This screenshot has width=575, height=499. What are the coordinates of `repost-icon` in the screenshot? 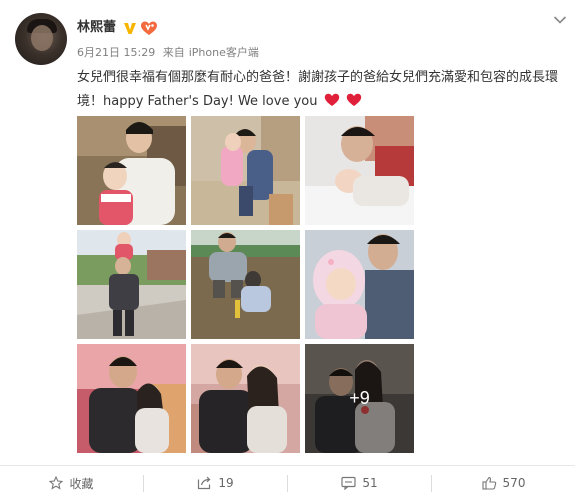 It's located at (204, 483).